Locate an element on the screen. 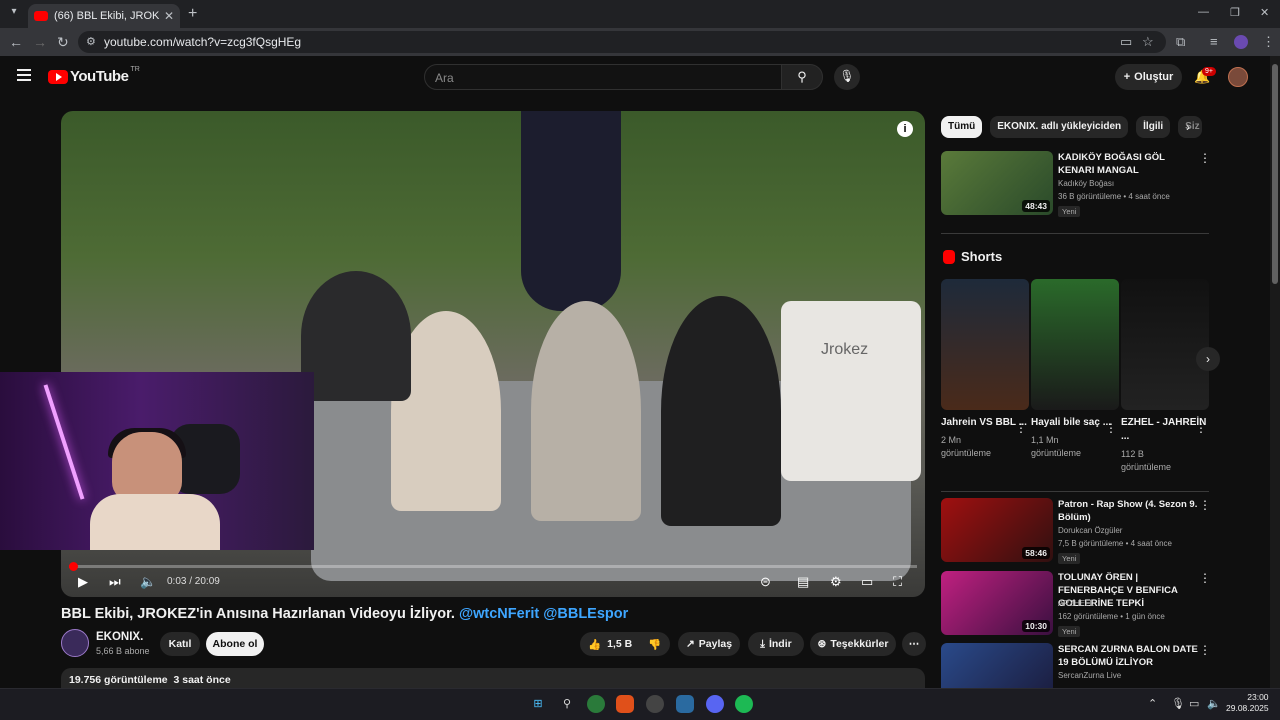  recommendation-channel: Kadıköy Boğası is located at coordinates (1086, 183).